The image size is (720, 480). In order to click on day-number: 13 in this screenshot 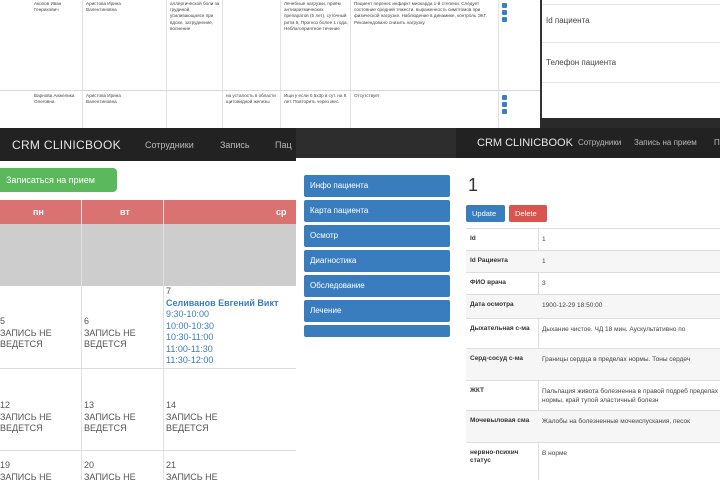, I will do `click(89, 405)`.